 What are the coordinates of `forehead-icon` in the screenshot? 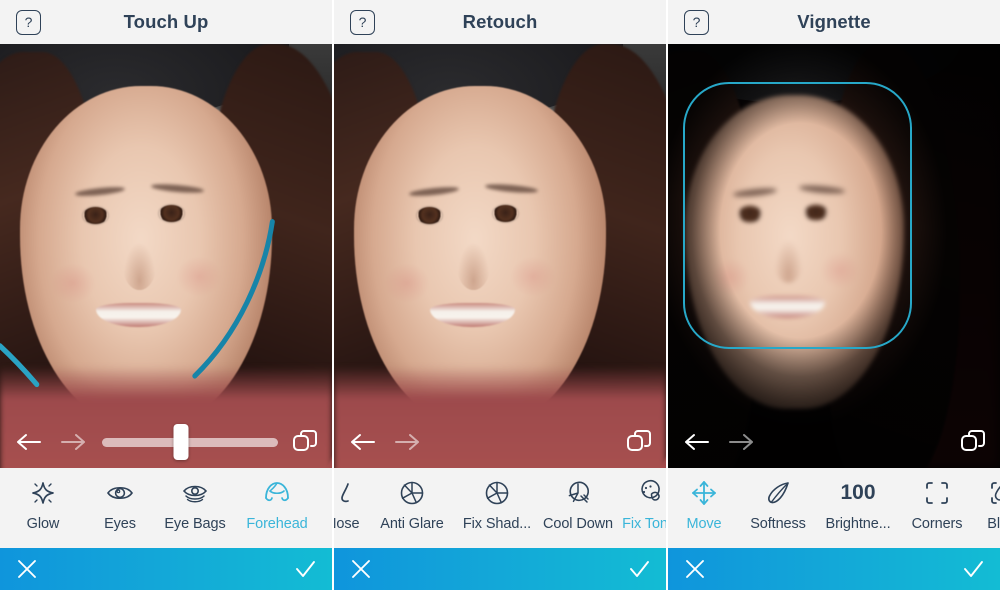 It's located at (277, 493).